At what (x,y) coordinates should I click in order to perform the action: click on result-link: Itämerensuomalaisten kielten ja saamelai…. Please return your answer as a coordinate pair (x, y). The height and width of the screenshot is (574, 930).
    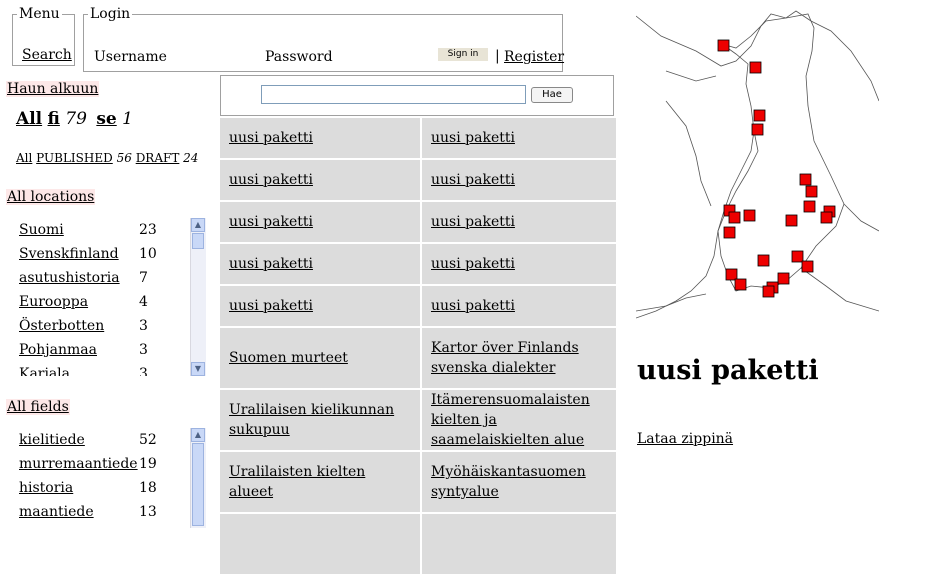
    Looking at the image, I should click on (519, 420).